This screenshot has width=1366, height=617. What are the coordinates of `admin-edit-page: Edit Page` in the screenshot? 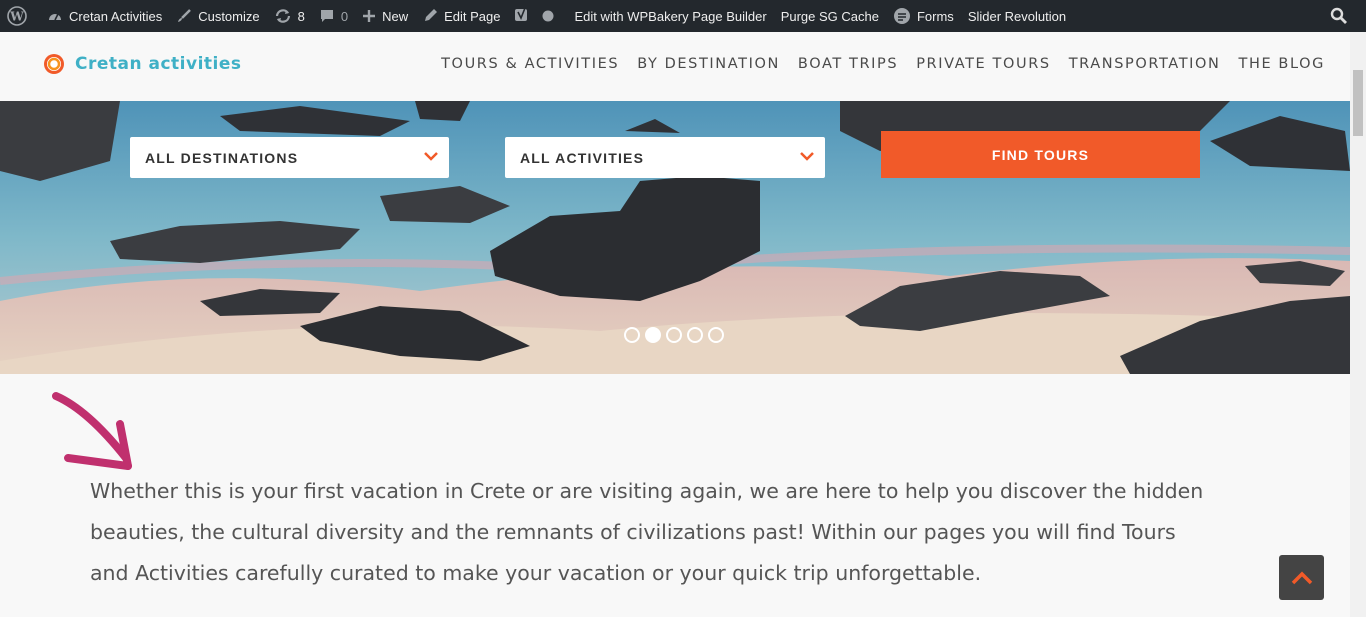 It's located at (461, 16).